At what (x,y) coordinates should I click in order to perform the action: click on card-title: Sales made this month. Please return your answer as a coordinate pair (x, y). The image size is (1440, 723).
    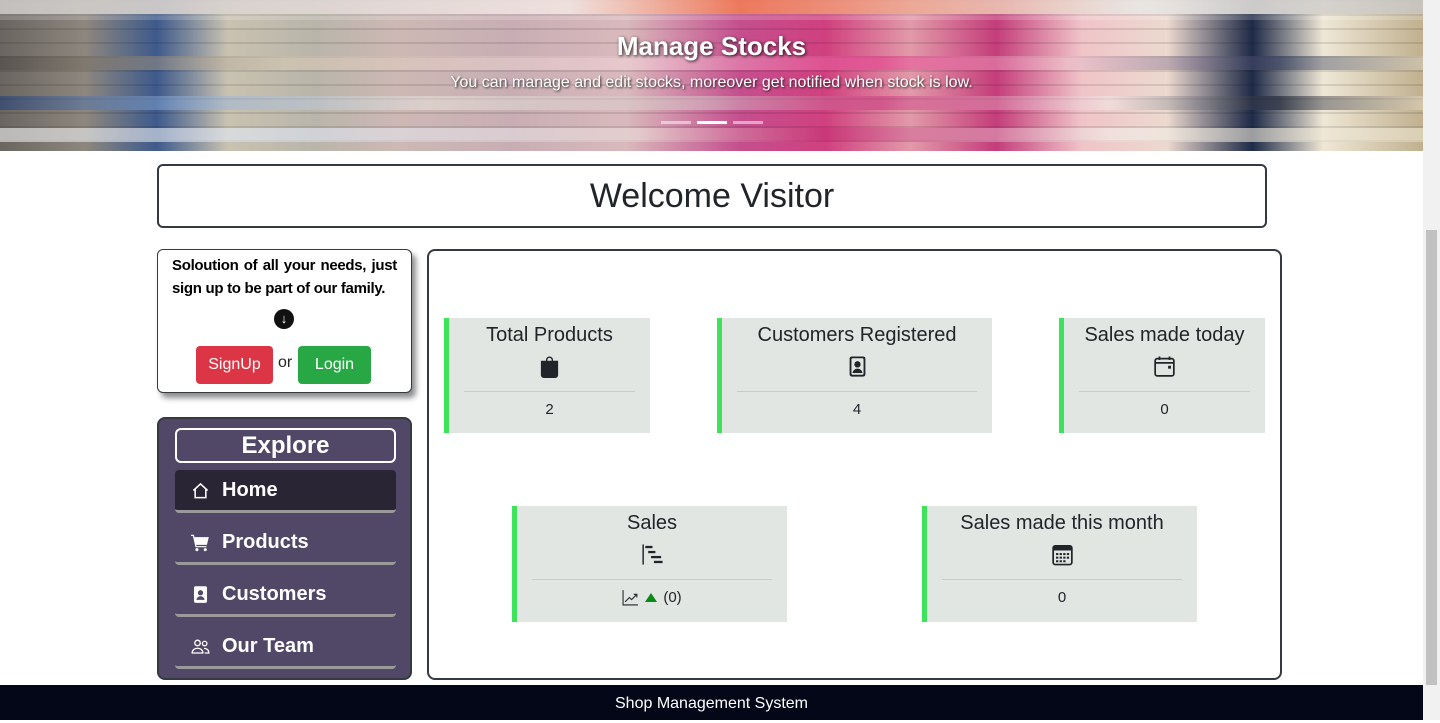
    Looking at the image, I should click on (1062, 523).